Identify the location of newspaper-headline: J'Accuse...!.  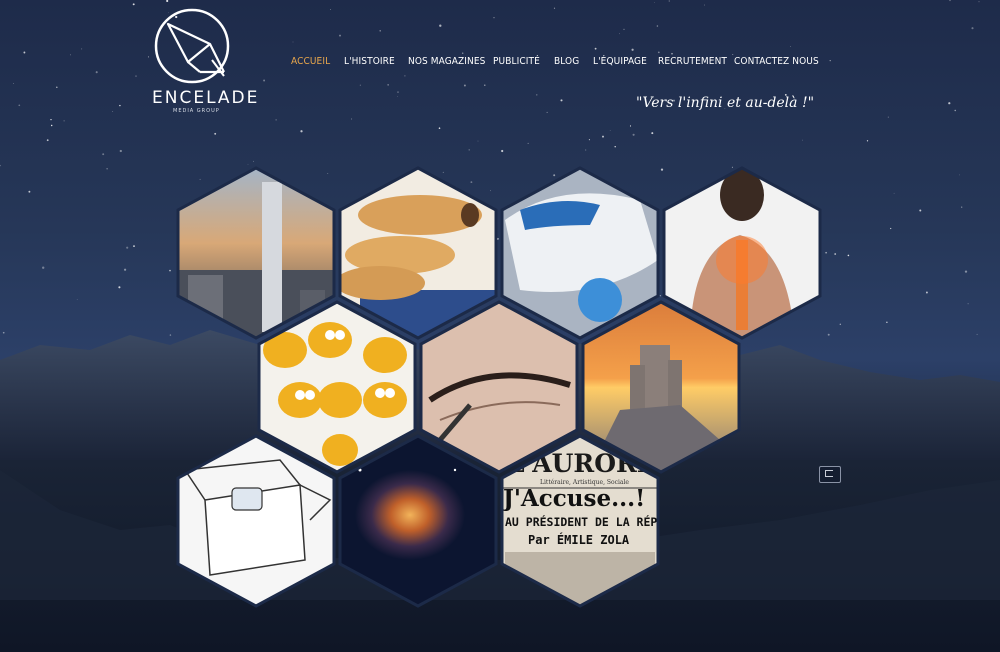
(573, 498).